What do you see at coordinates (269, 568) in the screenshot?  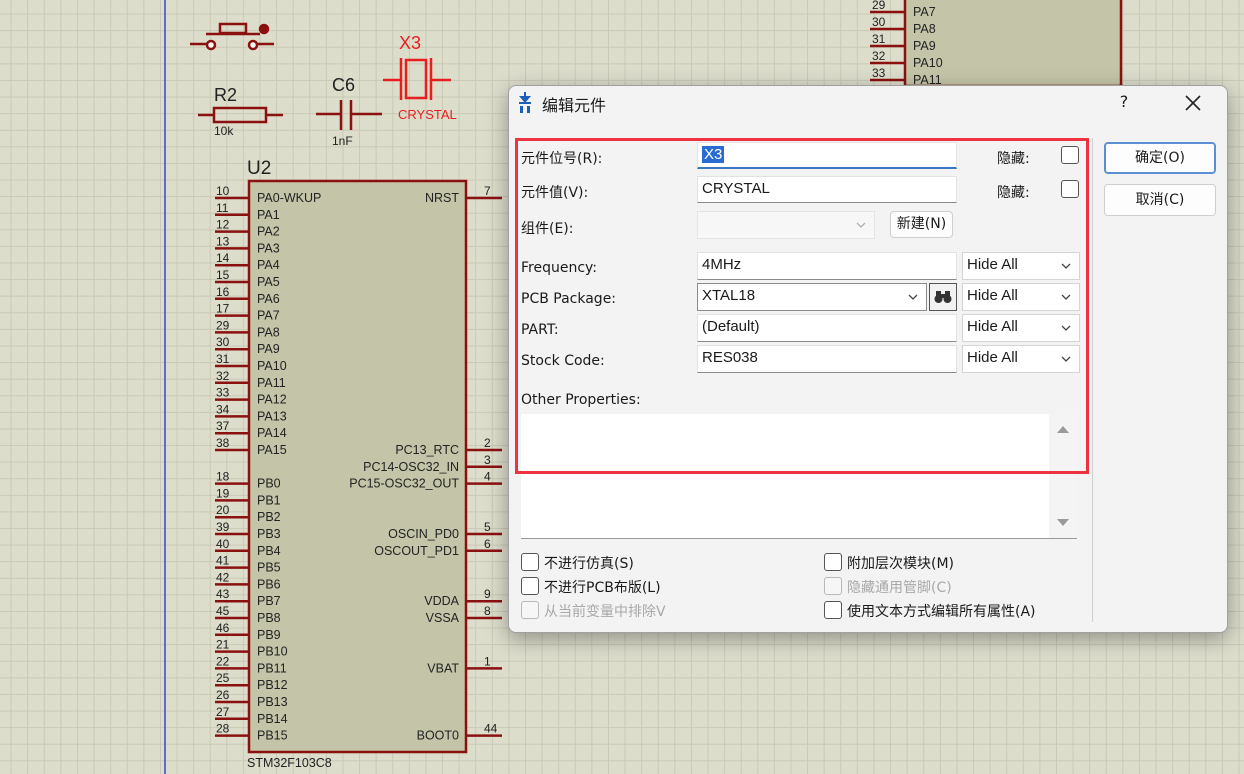 I see `u2-pin-name: PB5` at bounding box center [269, 568].